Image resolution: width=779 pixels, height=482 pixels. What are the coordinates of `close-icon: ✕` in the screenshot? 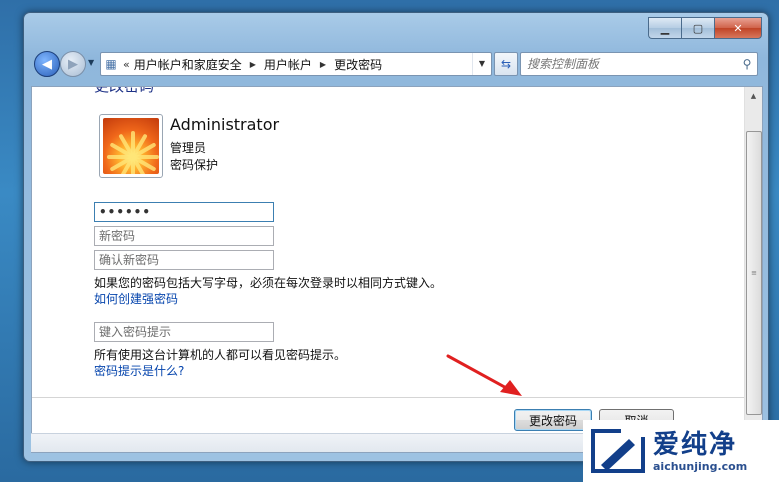 It's located at (738, 28).